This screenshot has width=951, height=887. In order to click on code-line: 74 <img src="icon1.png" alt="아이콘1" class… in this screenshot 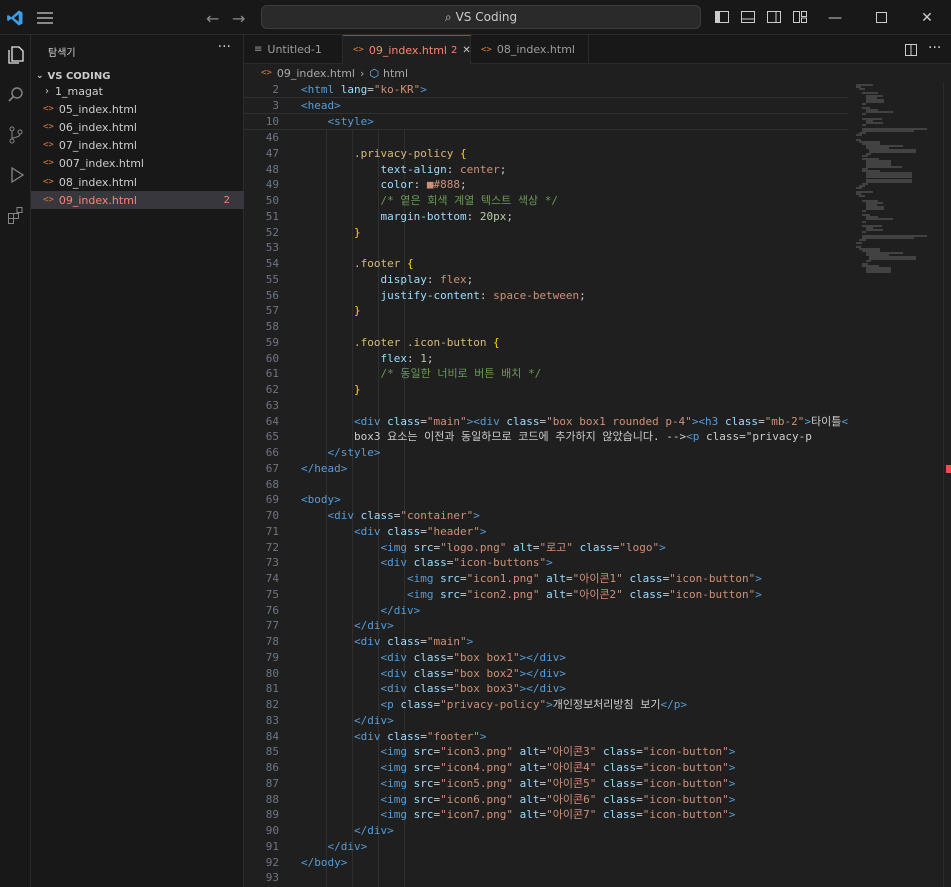, I will do `click(546, 579)`.